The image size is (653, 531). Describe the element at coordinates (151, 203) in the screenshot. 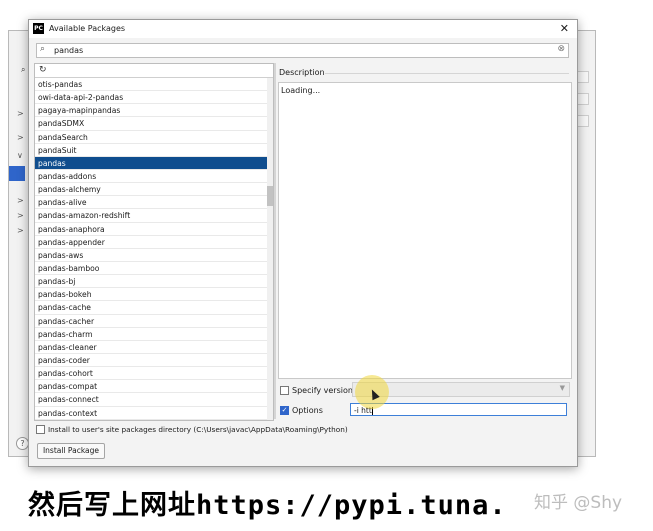

I see `package-list-item: pandas-alive` at that location.